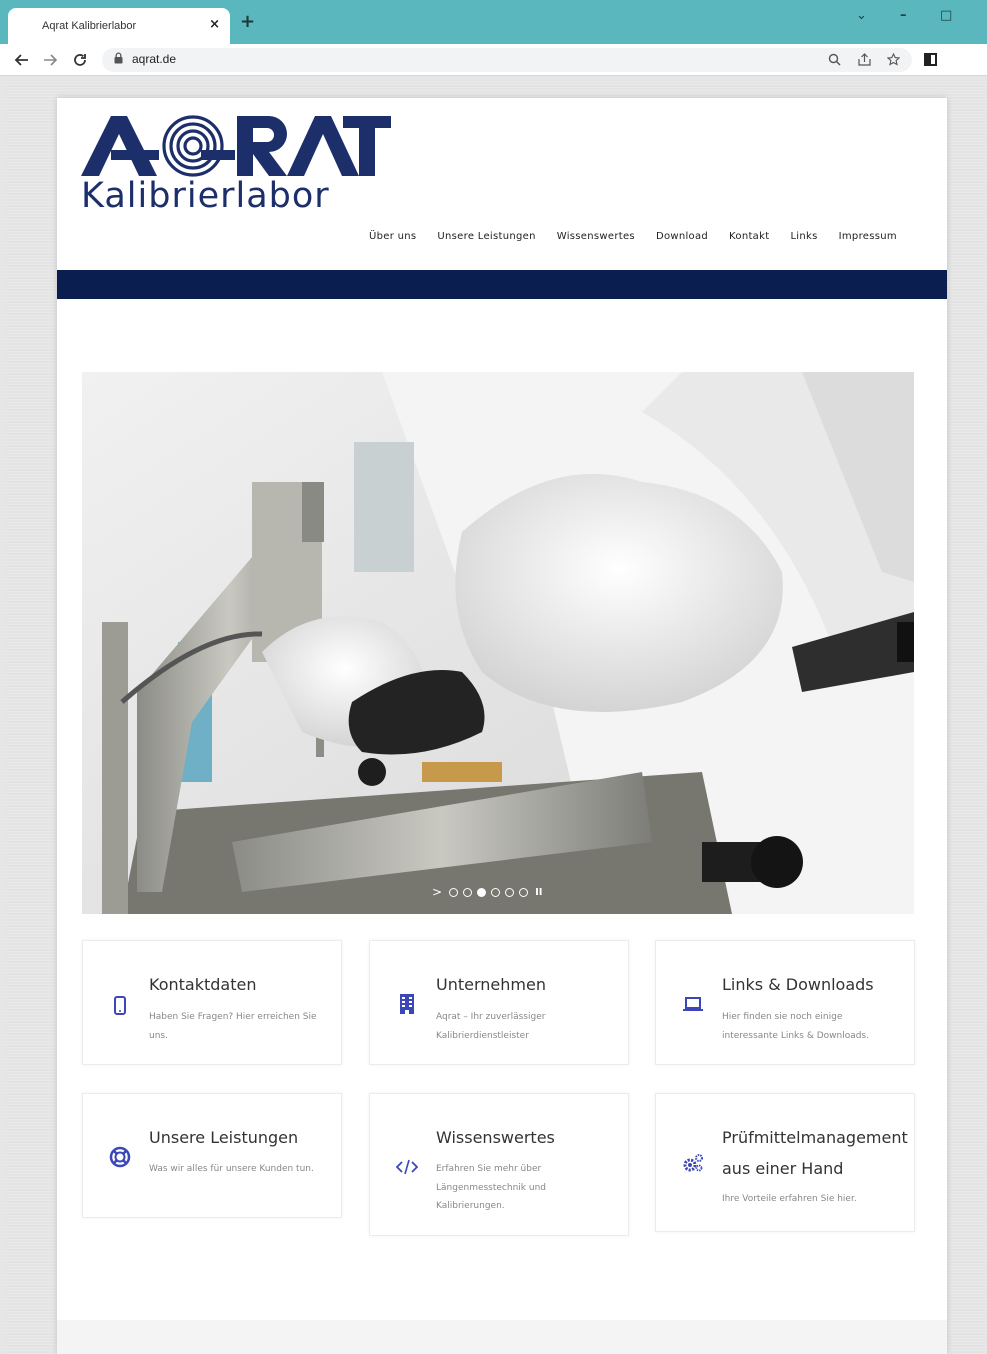  Describe the element at coordinates (231, 1169) in the screenshot. I see `feature-text: Was wir alles für unsere Kunden tun.` at that location.